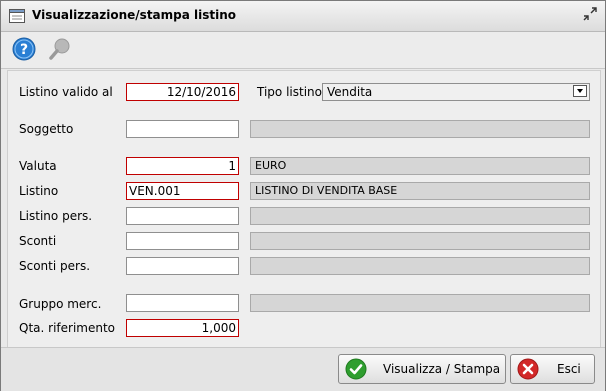 This screenshot has width=606, height=391. What do you see at coordinates (569, 369) in the screenshot?
I see `exit-label: Esci` at bounding box center [569, 369].